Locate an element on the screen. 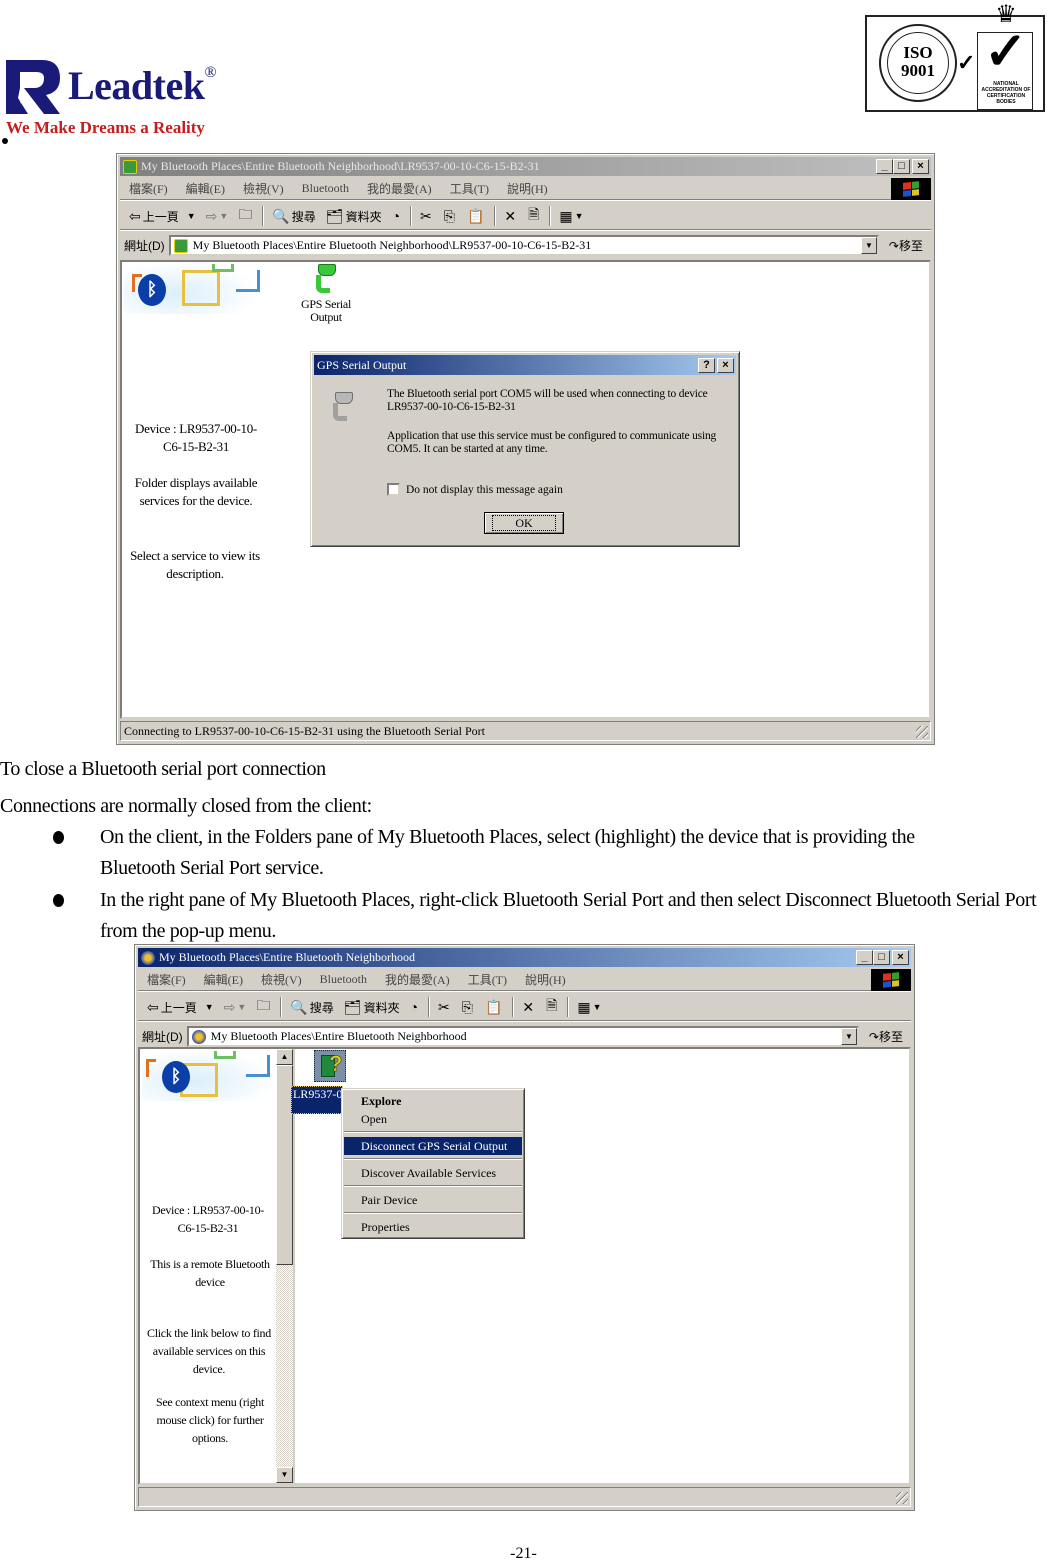 This screenshot has height=1561, width=1047. history-icon: ◔ is located at coordinates (396, 216).